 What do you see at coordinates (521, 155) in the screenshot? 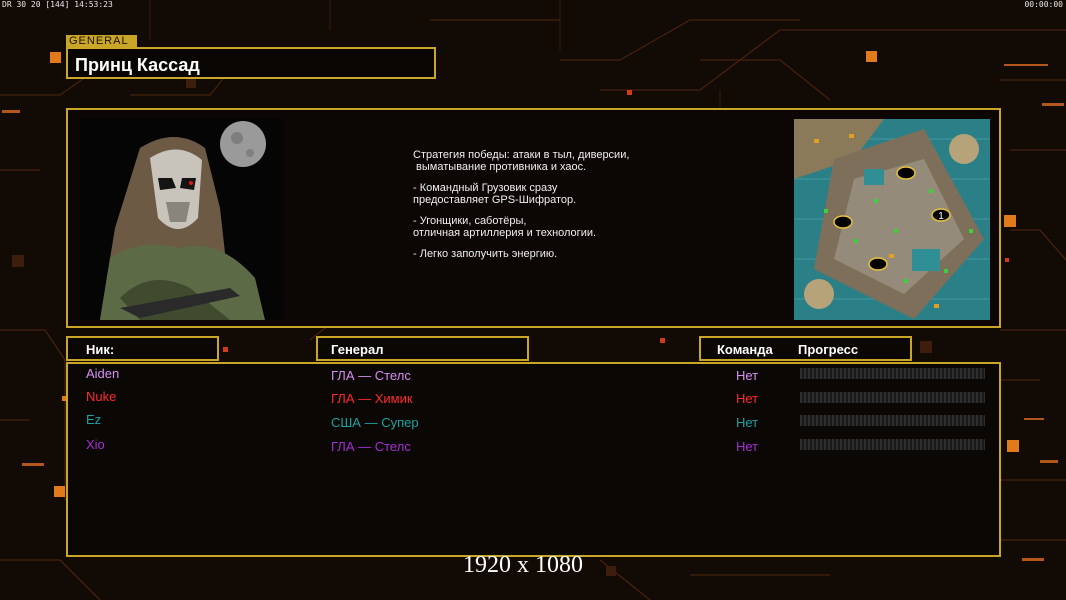
I see `description-line: Стратегия победы: атаки в тыл, диверсии,` at bounding box center [521, 155].